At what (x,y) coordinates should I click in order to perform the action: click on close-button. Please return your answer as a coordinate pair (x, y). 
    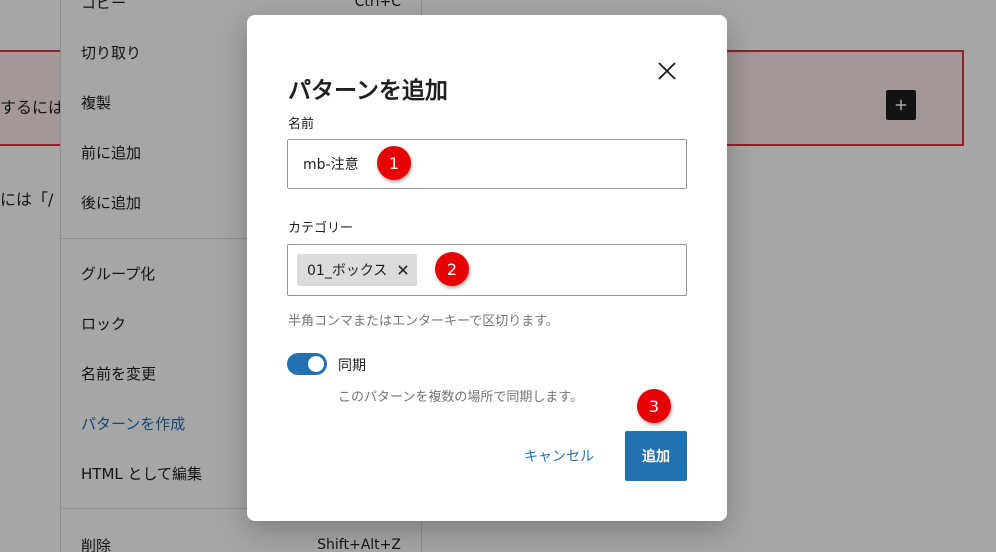
    Looking at the image, I should click on (667, 71).